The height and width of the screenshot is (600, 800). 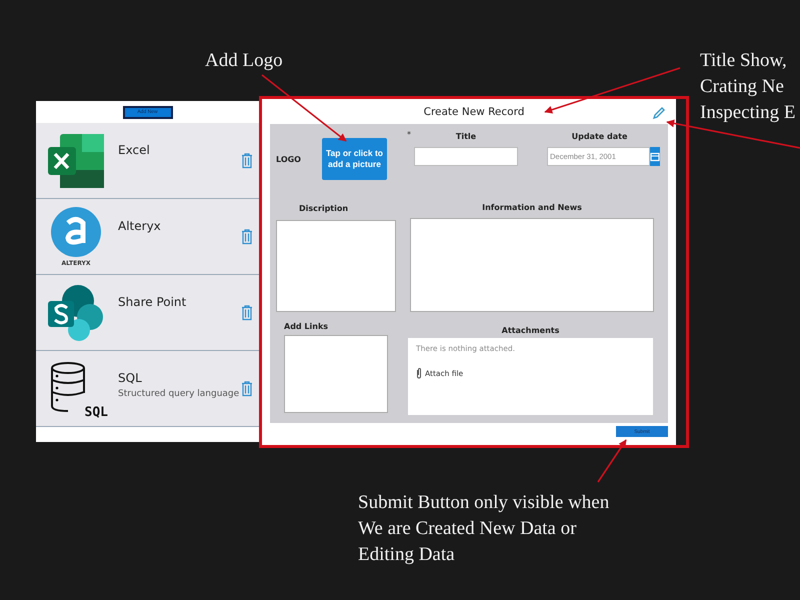 I want to click on information-label: Information and News, so click(x=532, y=207).